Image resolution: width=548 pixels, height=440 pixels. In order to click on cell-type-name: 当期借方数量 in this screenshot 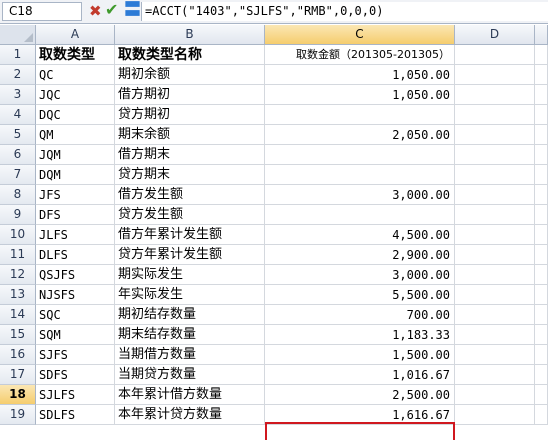, I will do `click(190, 355)`.